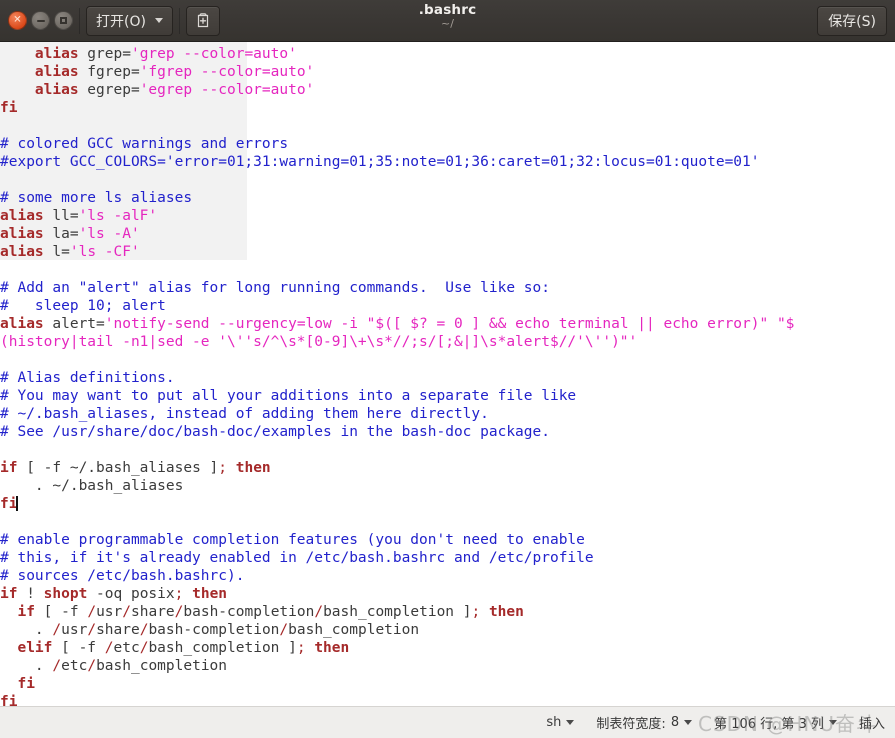 This screenshot has height=738, width=895. I want to click on code-token: # sleep 10; alert, so click(83, 306).